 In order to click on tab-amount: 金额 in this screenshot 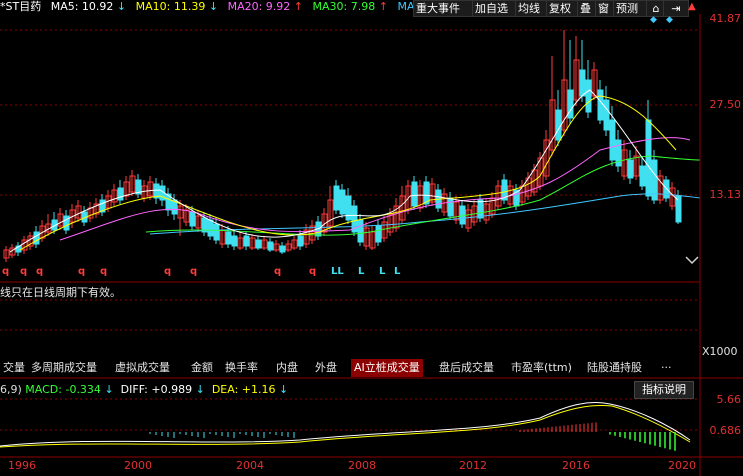, I will do `click(202, 368)`.